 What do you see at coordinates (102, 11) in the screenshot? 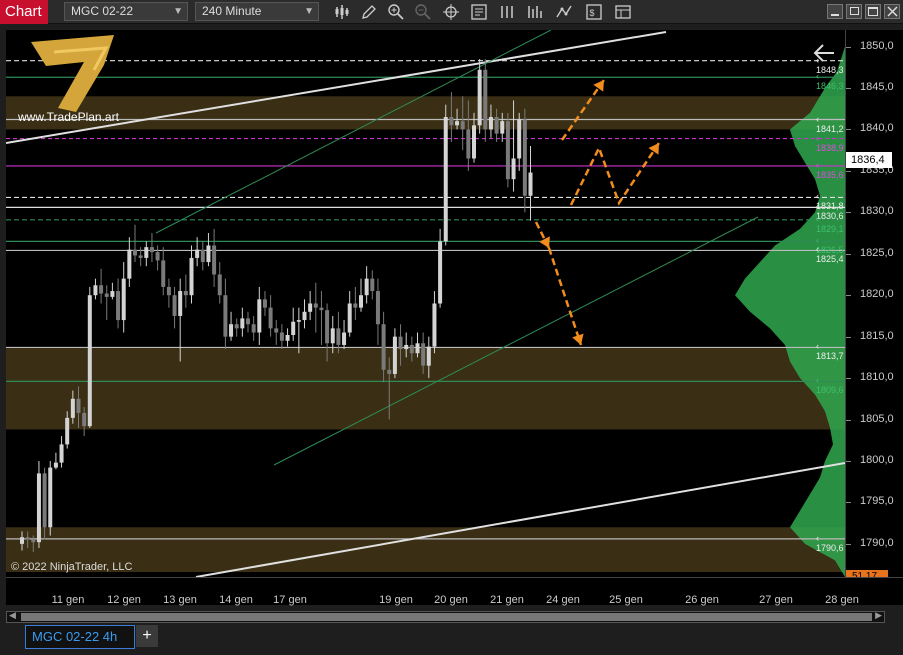
I see `instrument-label: MGC 02-22` at bounding box center [102, 11].